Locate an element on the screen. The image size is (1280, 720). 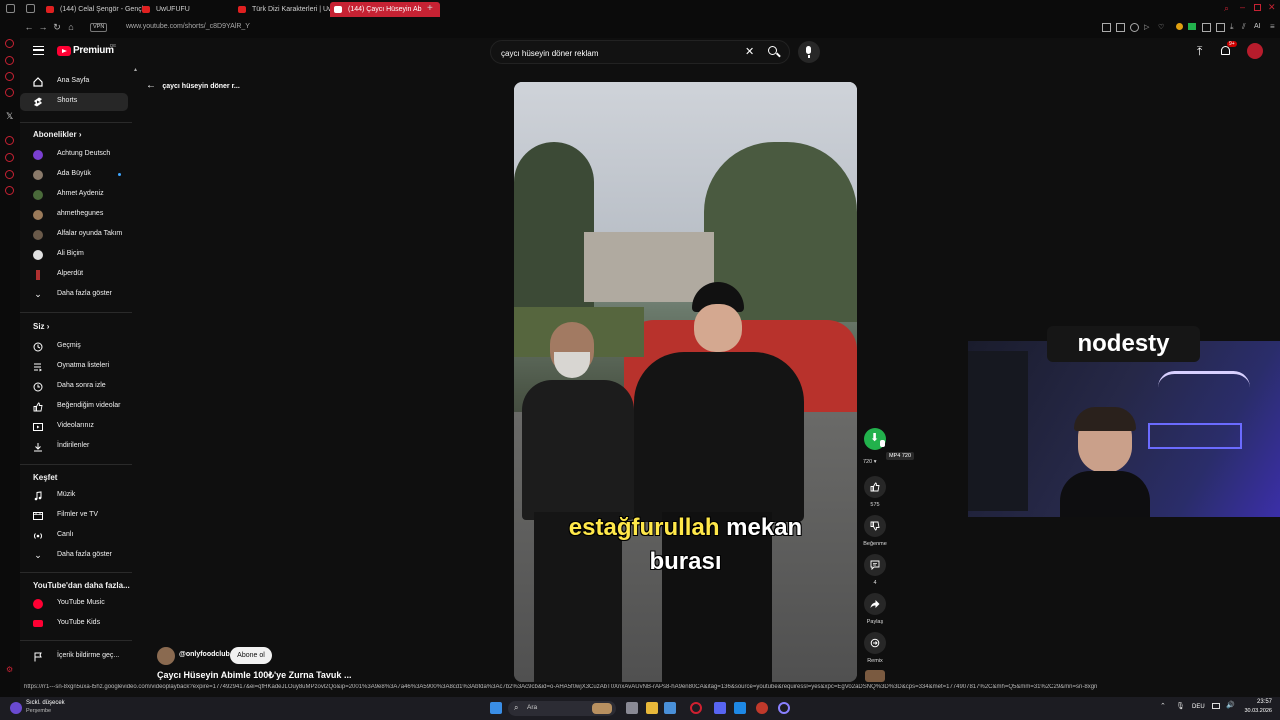
search-tabs-icon: ⌕ is located at coordinates (1226, 8).